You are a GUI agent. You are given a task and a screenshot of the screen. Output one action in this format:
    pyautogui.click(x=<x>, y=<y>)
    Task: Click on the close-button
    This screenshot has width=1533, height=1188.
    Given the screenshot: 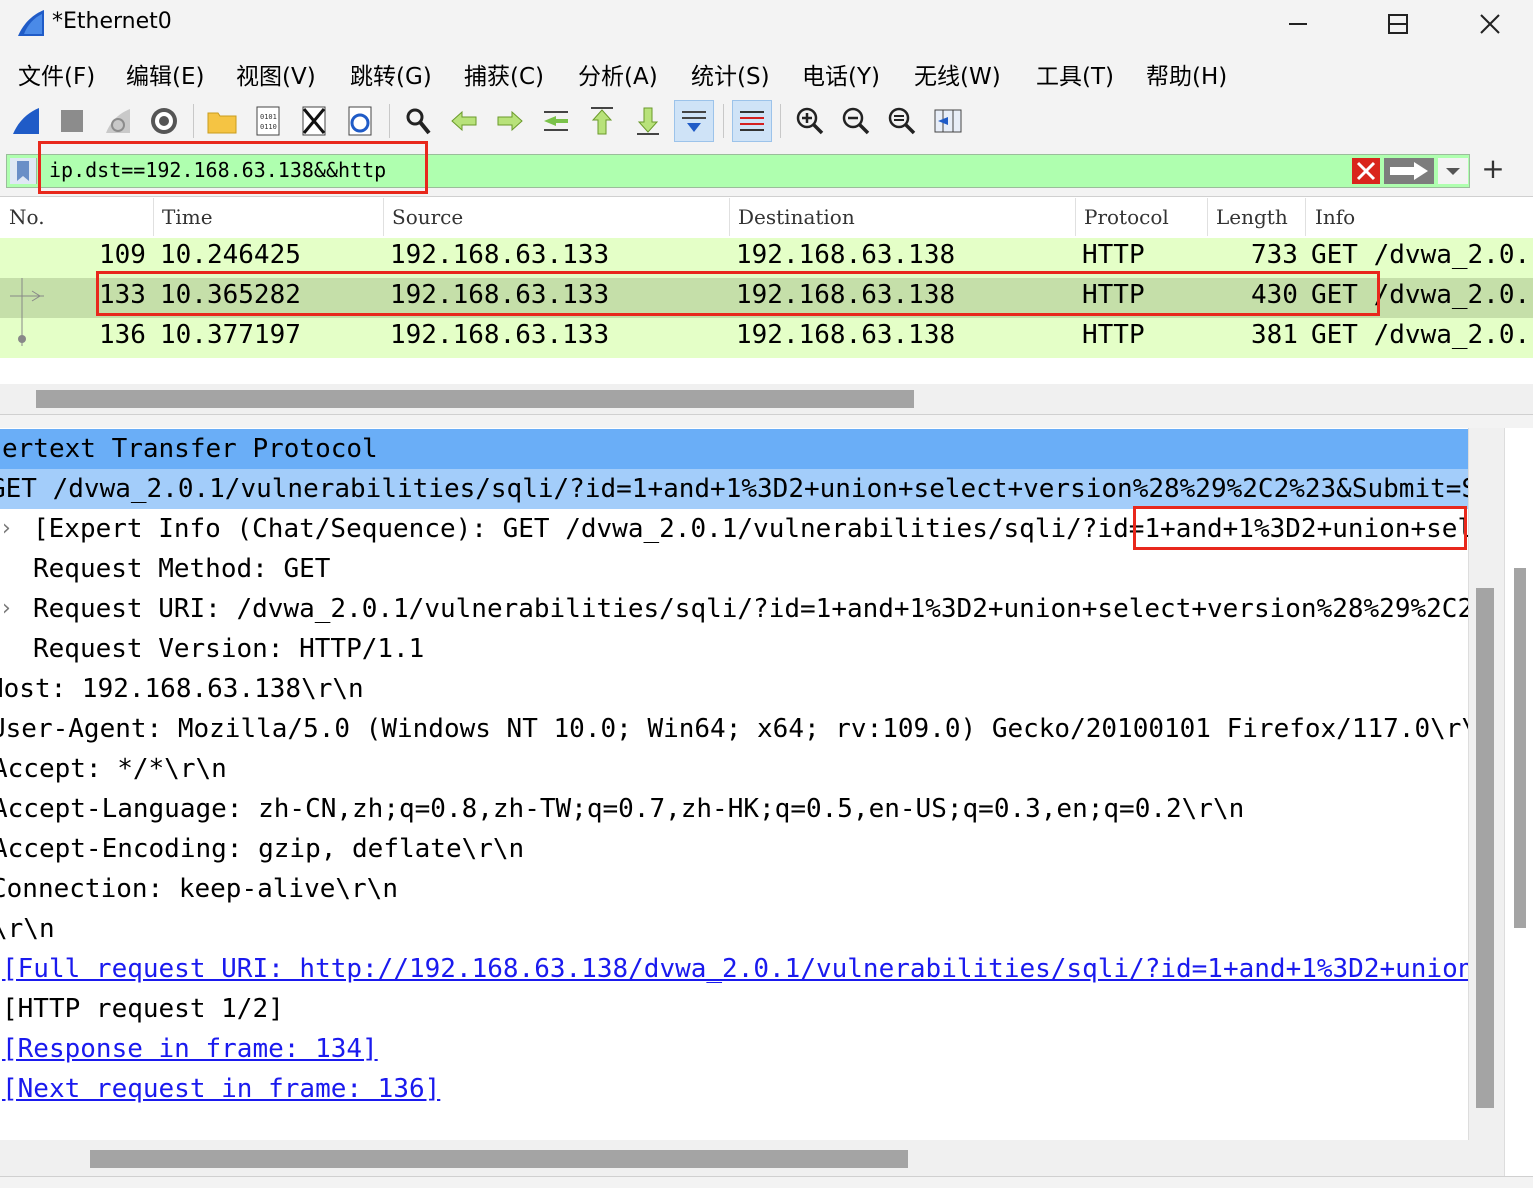 What is the action you would take?
    pyautogui.click(x=1488, y=24)
    